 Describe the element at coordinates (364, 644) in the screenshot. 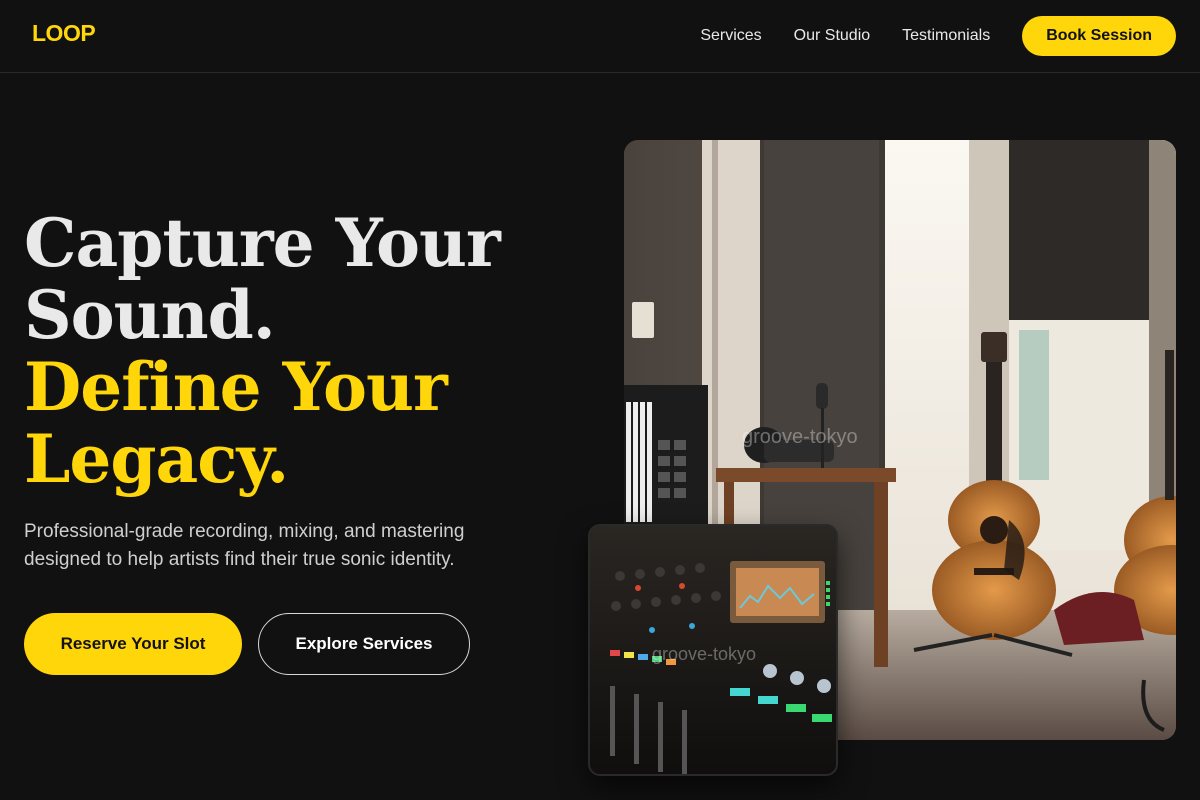

I see `explore-services-button: Explore Services` at that location.